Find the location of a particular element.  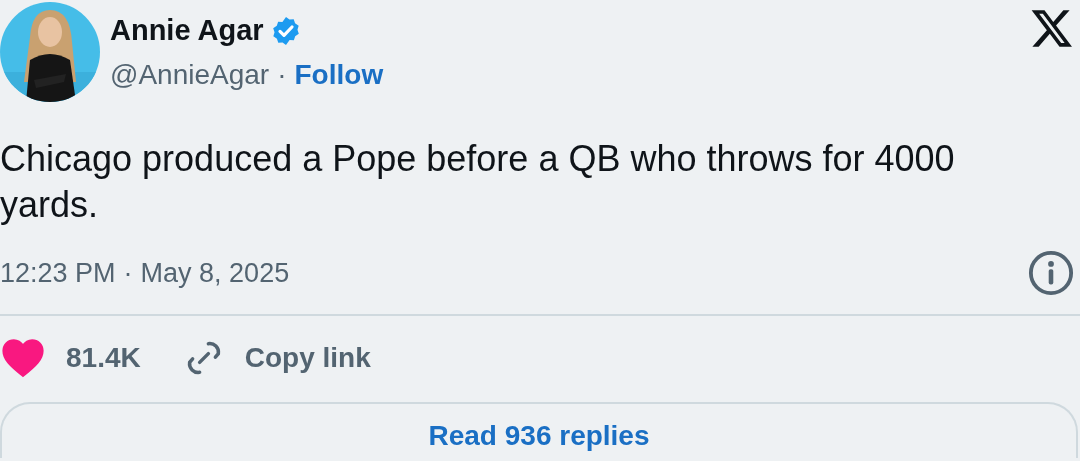

author-handle: @AnnieAgar is located at coordinates (190, 75).